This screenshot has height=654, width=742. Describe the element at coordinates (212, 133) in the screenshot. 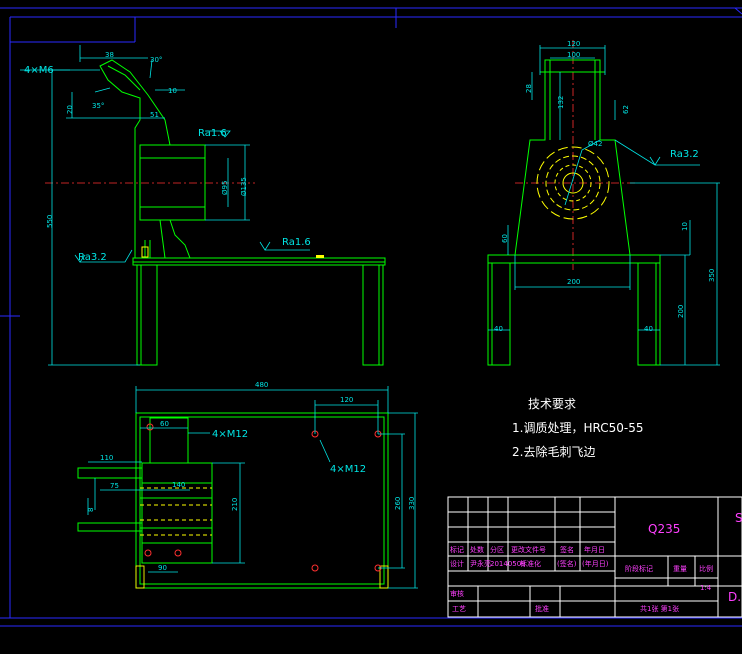

I see `side-roughness-1: Ra1.6` at that location.